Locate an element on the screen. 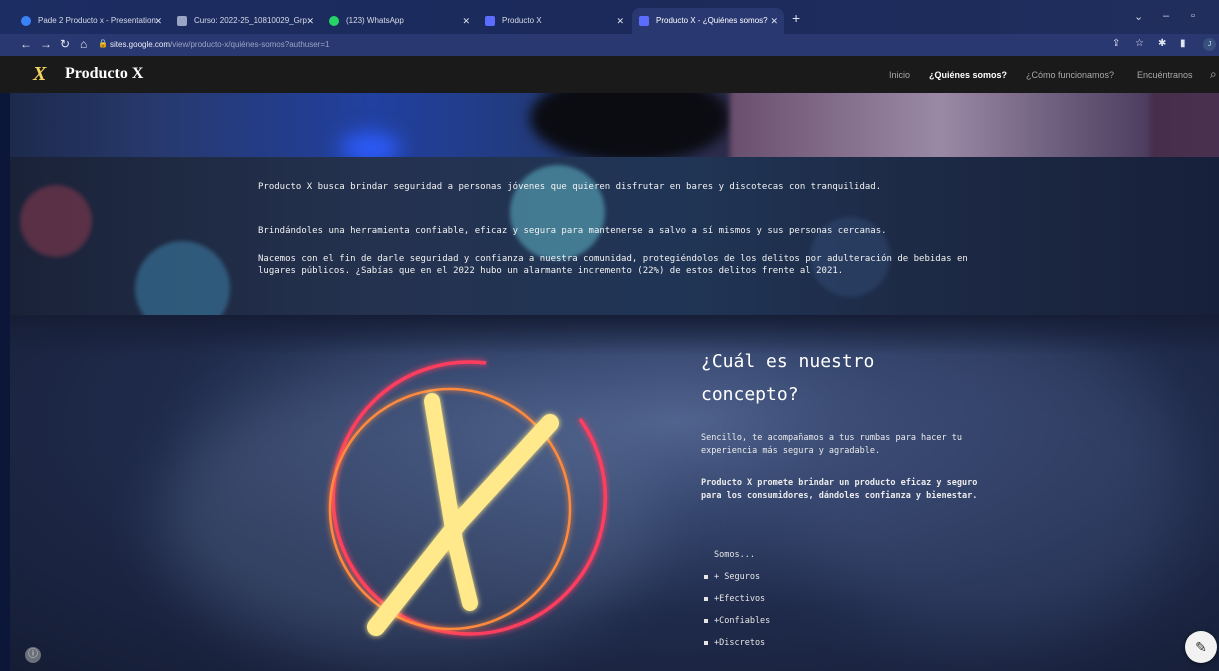 The width and height of the screenshot is (1219, 671). light-glow is located at coordinates (370, 145).